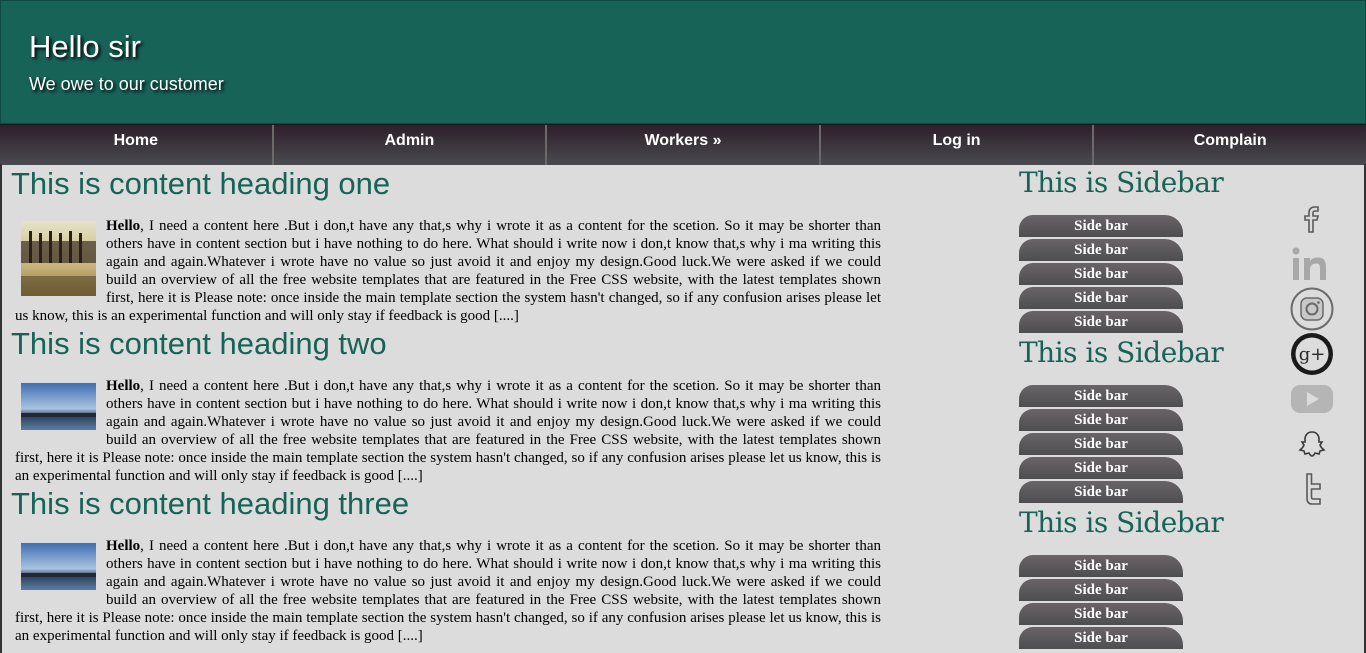 The width and height of the screenshot is (1366, 653). What do you see at coordinates (450, 184) in the screenshot?
I see `article-heading: This is content heading one` at bounding box center [450, 184].